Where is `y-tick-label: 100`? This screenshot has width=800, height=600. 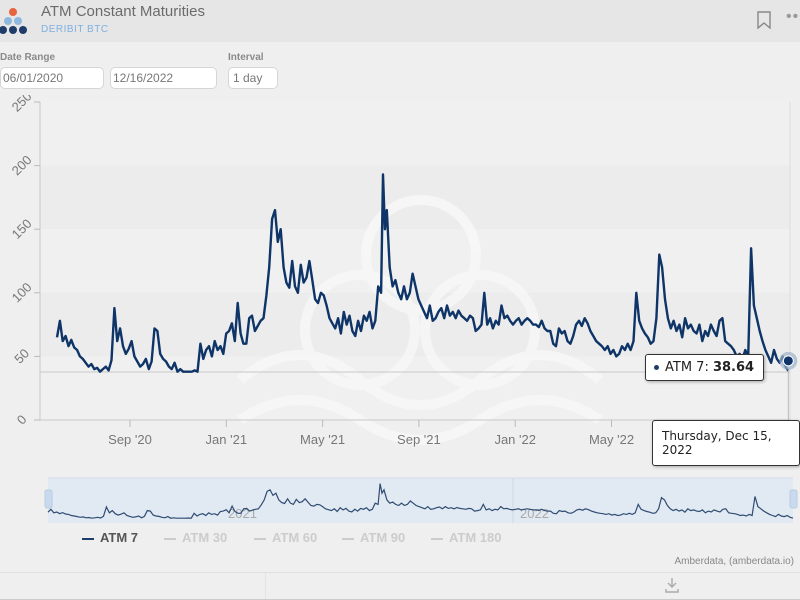 y-tick-label: 100 is located at coordinates (22, 292).